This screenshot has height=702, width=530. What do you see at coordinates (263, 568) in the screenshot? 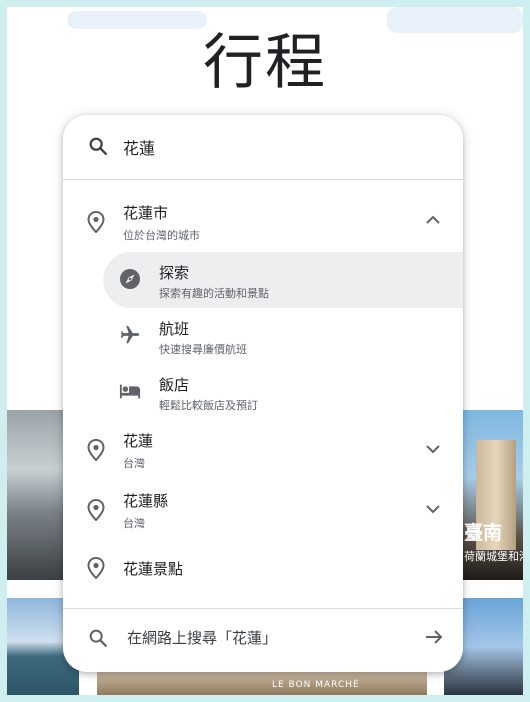
I see `suggestion-item: 花蓮景點` at bounding box center [263, 568].